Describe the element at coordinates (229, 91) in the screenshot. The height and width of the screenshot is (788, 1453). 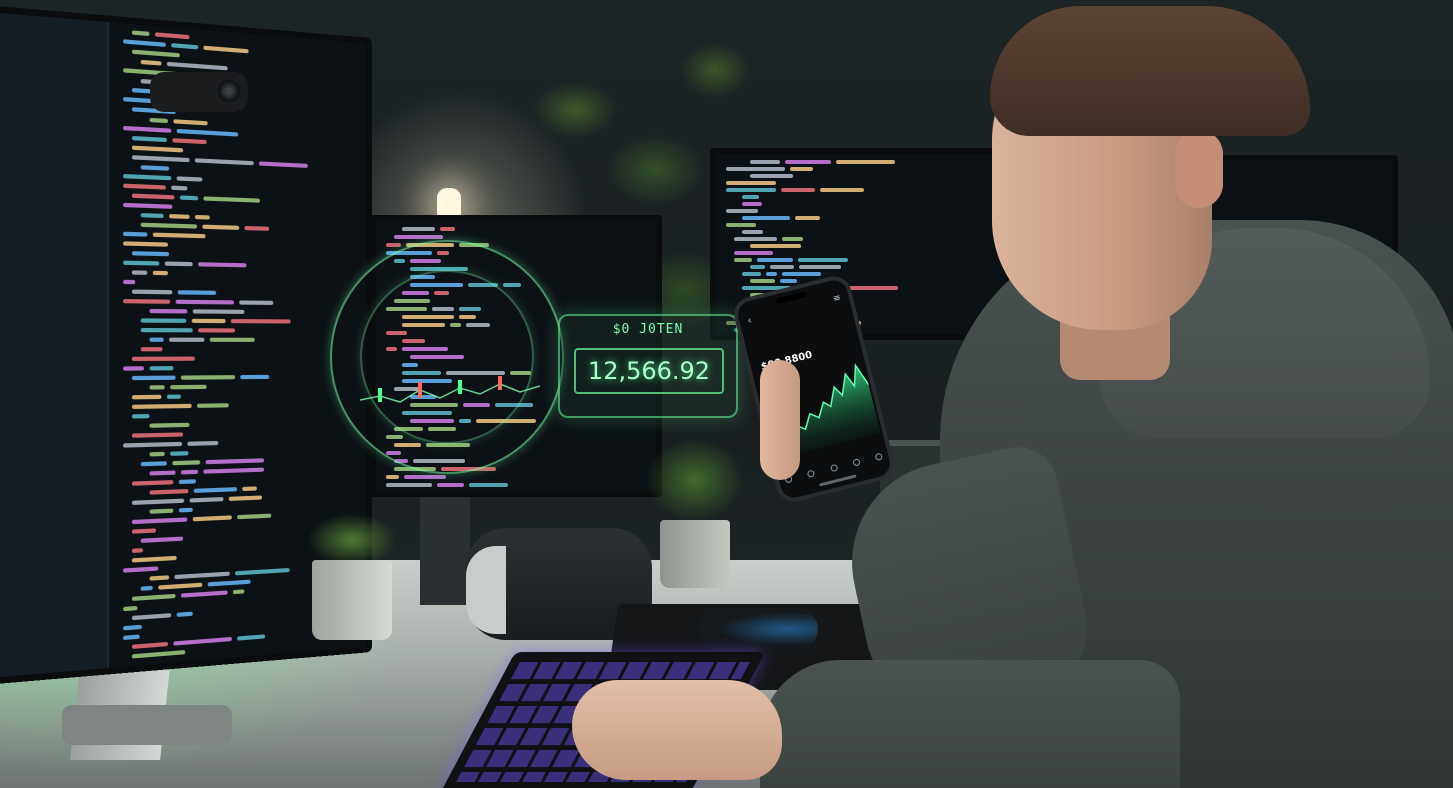
I see `webcam-lens` at that location.